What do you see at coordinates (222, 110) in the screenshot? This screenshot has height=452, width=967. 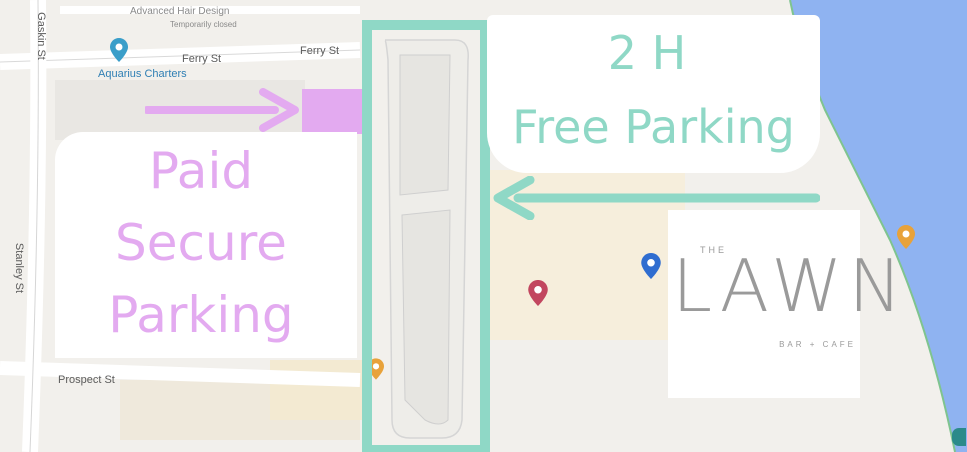 I see `arrow-right-icon` at bounding box center [222, 110].